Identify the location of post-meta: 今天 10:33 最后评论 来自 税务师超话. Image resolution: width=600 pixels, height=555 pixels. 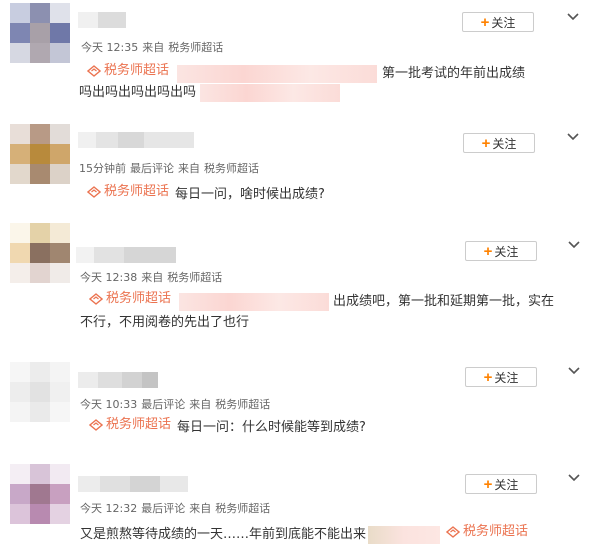
(177, 405).